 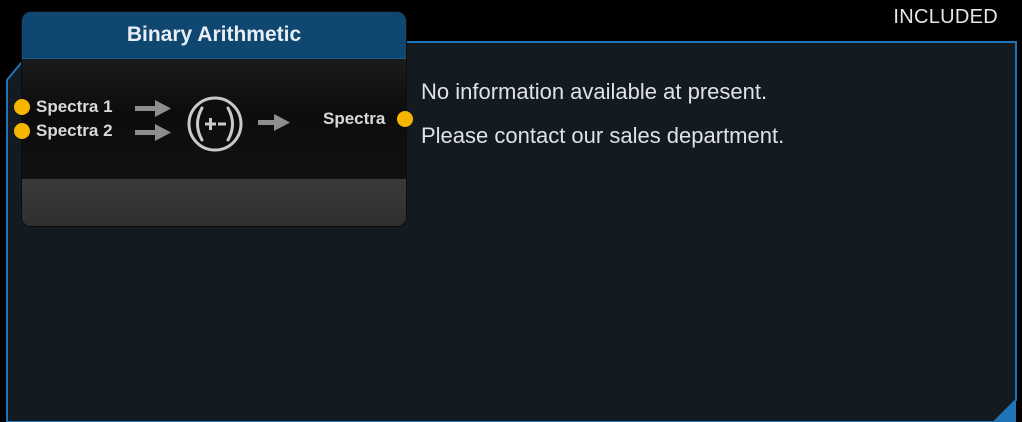 I want to click on output-port, so click(x=405, y=119).